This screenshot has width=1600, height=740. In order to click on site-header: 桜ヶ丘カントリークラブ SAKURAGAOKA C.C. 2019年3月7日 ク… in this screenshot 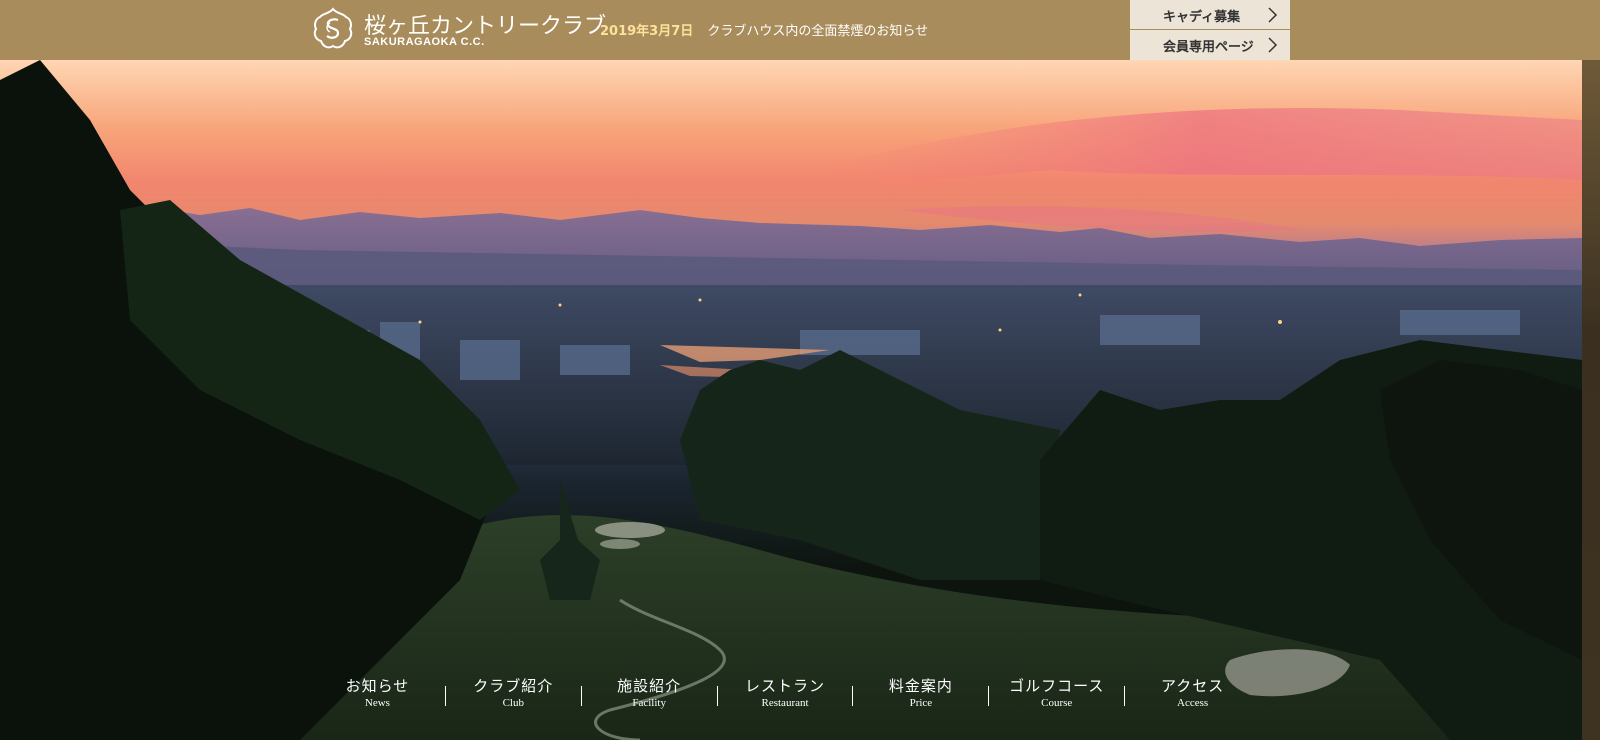, I will do `click(800, 30)`.